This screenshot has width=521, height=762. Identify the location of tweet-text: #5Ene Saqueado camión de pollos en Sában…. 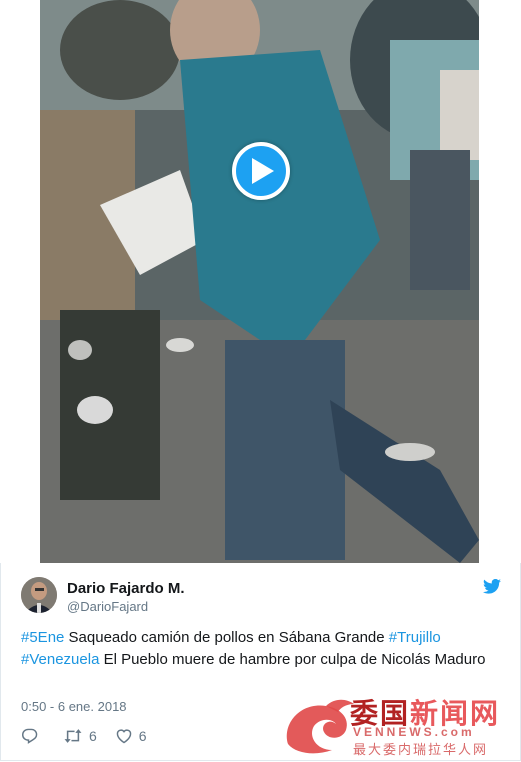
(256, 649).